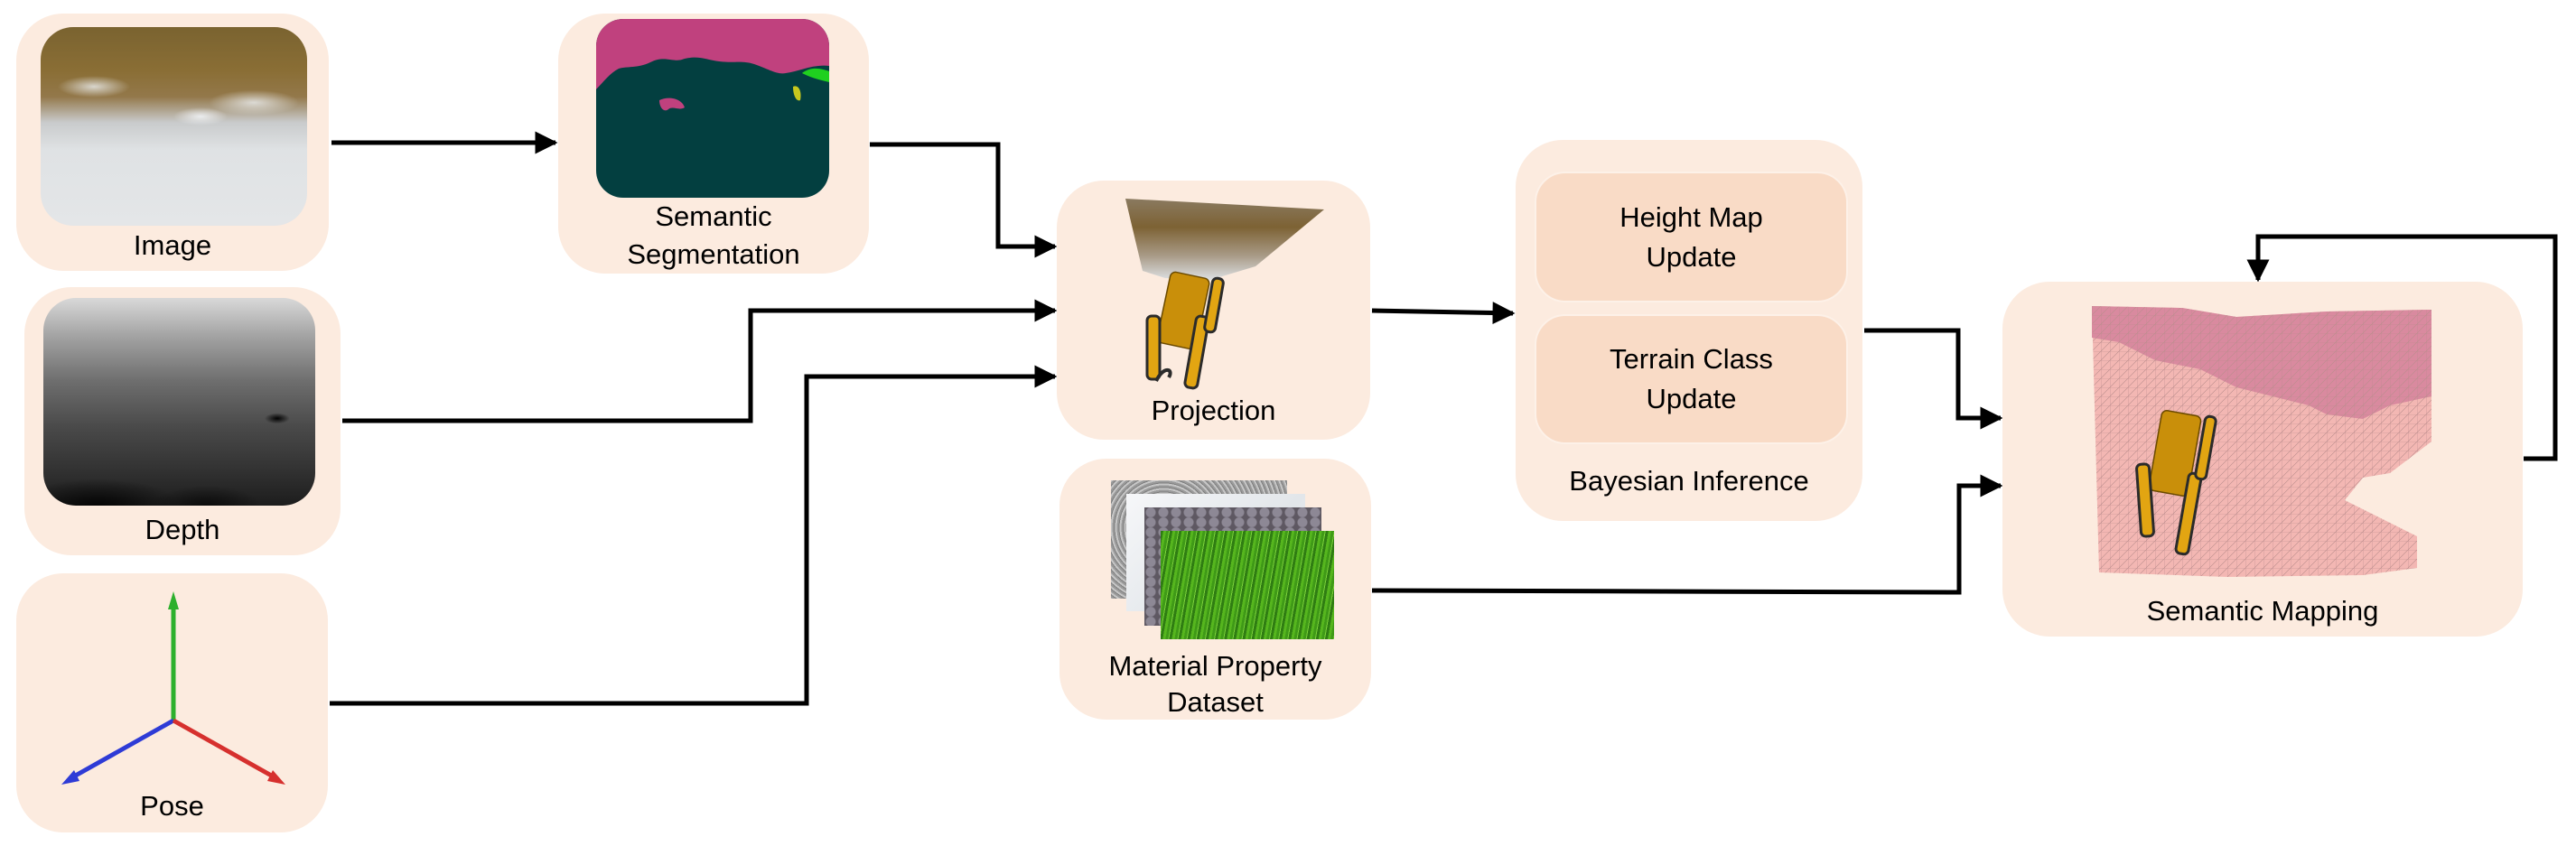  Describe the element at coordinates (179, 402) in the screenshot. I see `grayscale-depth-map` at that location.